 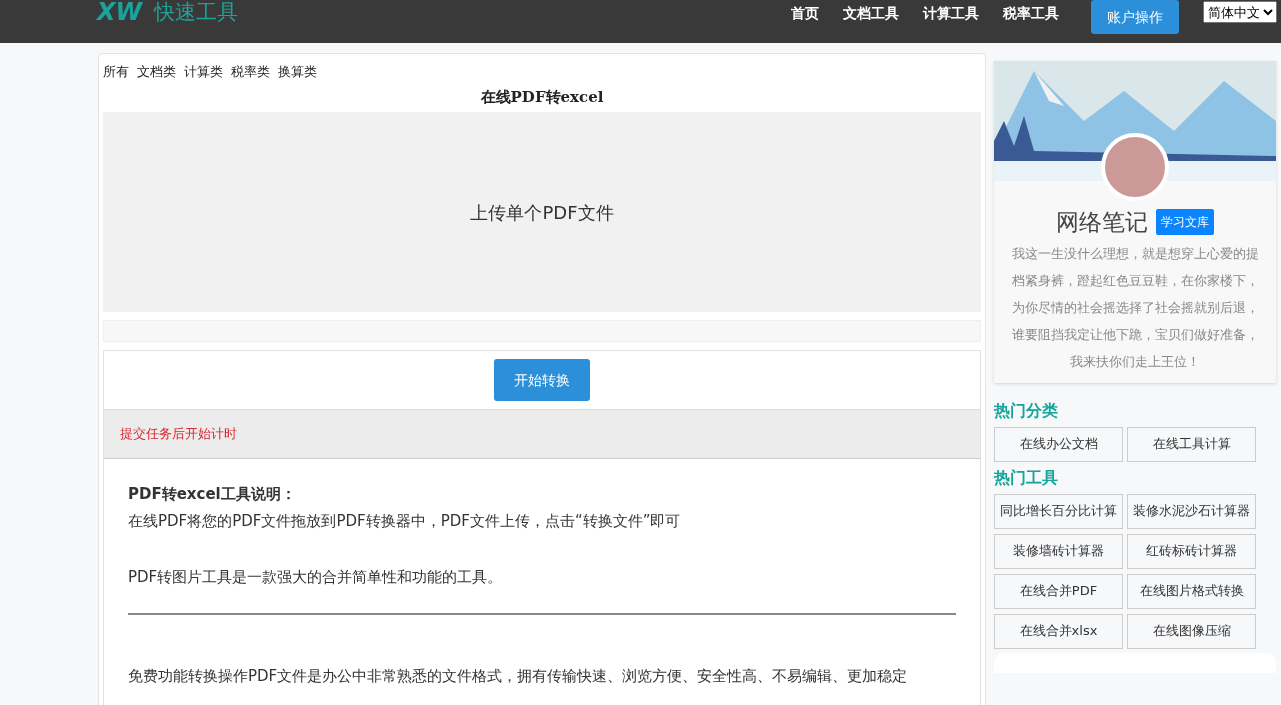 What do you see at coordinates (1185, 222) in the screenshot?
I see `profile-tag: 学习文库` at bounding box center [1185, 222].